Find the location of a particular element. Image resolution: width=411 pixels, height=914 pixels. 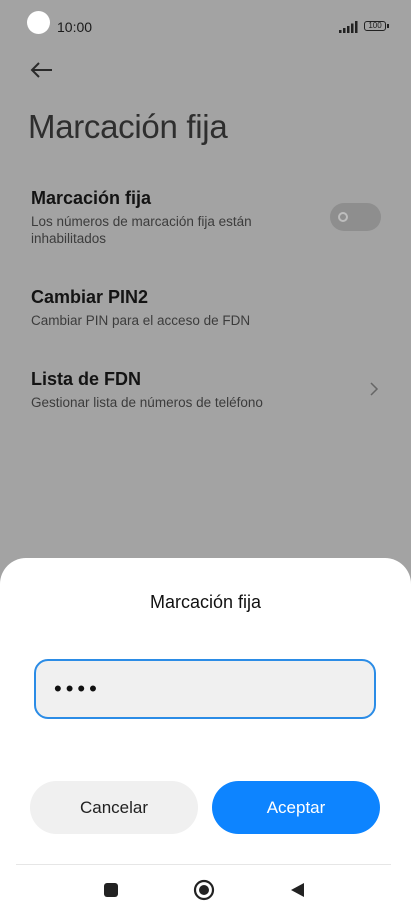

status-time: 10:00 is located at coordinates (75, 27).